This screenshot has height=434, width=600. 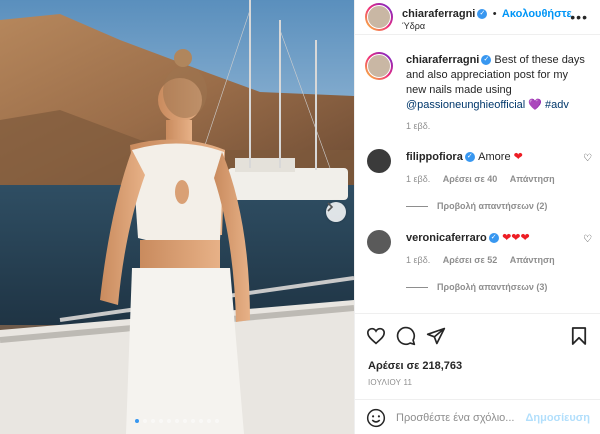 I want to click on author-line: chiaraferragni ✓ • Ακολουθήστε, so click(x=487, y=13).